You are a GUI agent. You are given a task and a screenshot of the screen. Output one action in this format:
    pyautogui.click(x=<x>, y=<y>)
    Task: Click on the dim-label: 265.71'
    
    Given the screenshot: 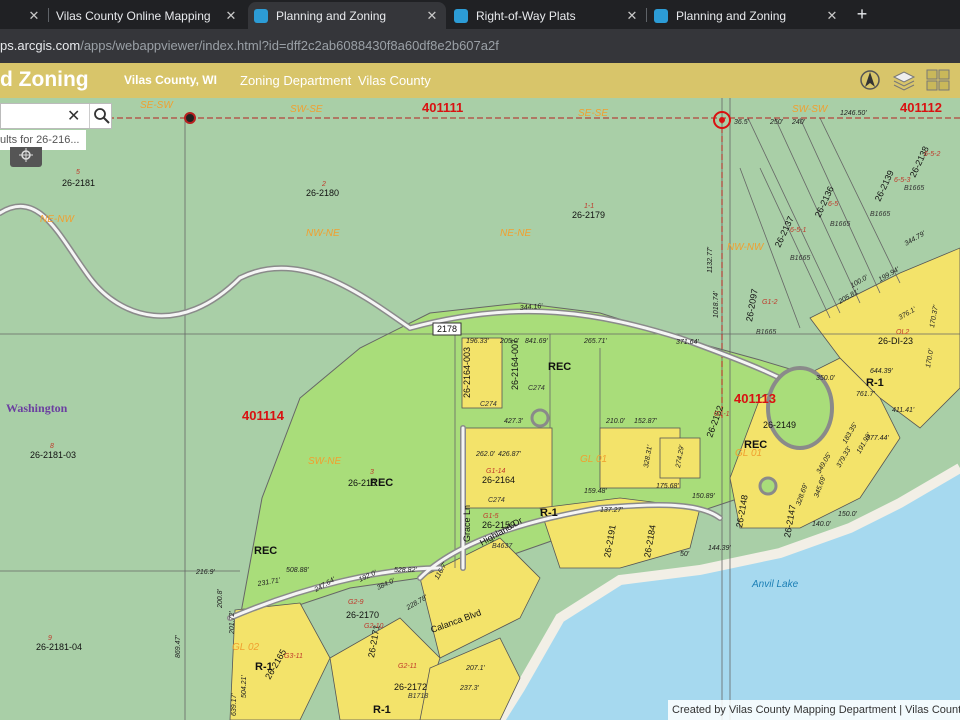 What is the action you would take?
    pyautogui.click(x=595, y=341)
    